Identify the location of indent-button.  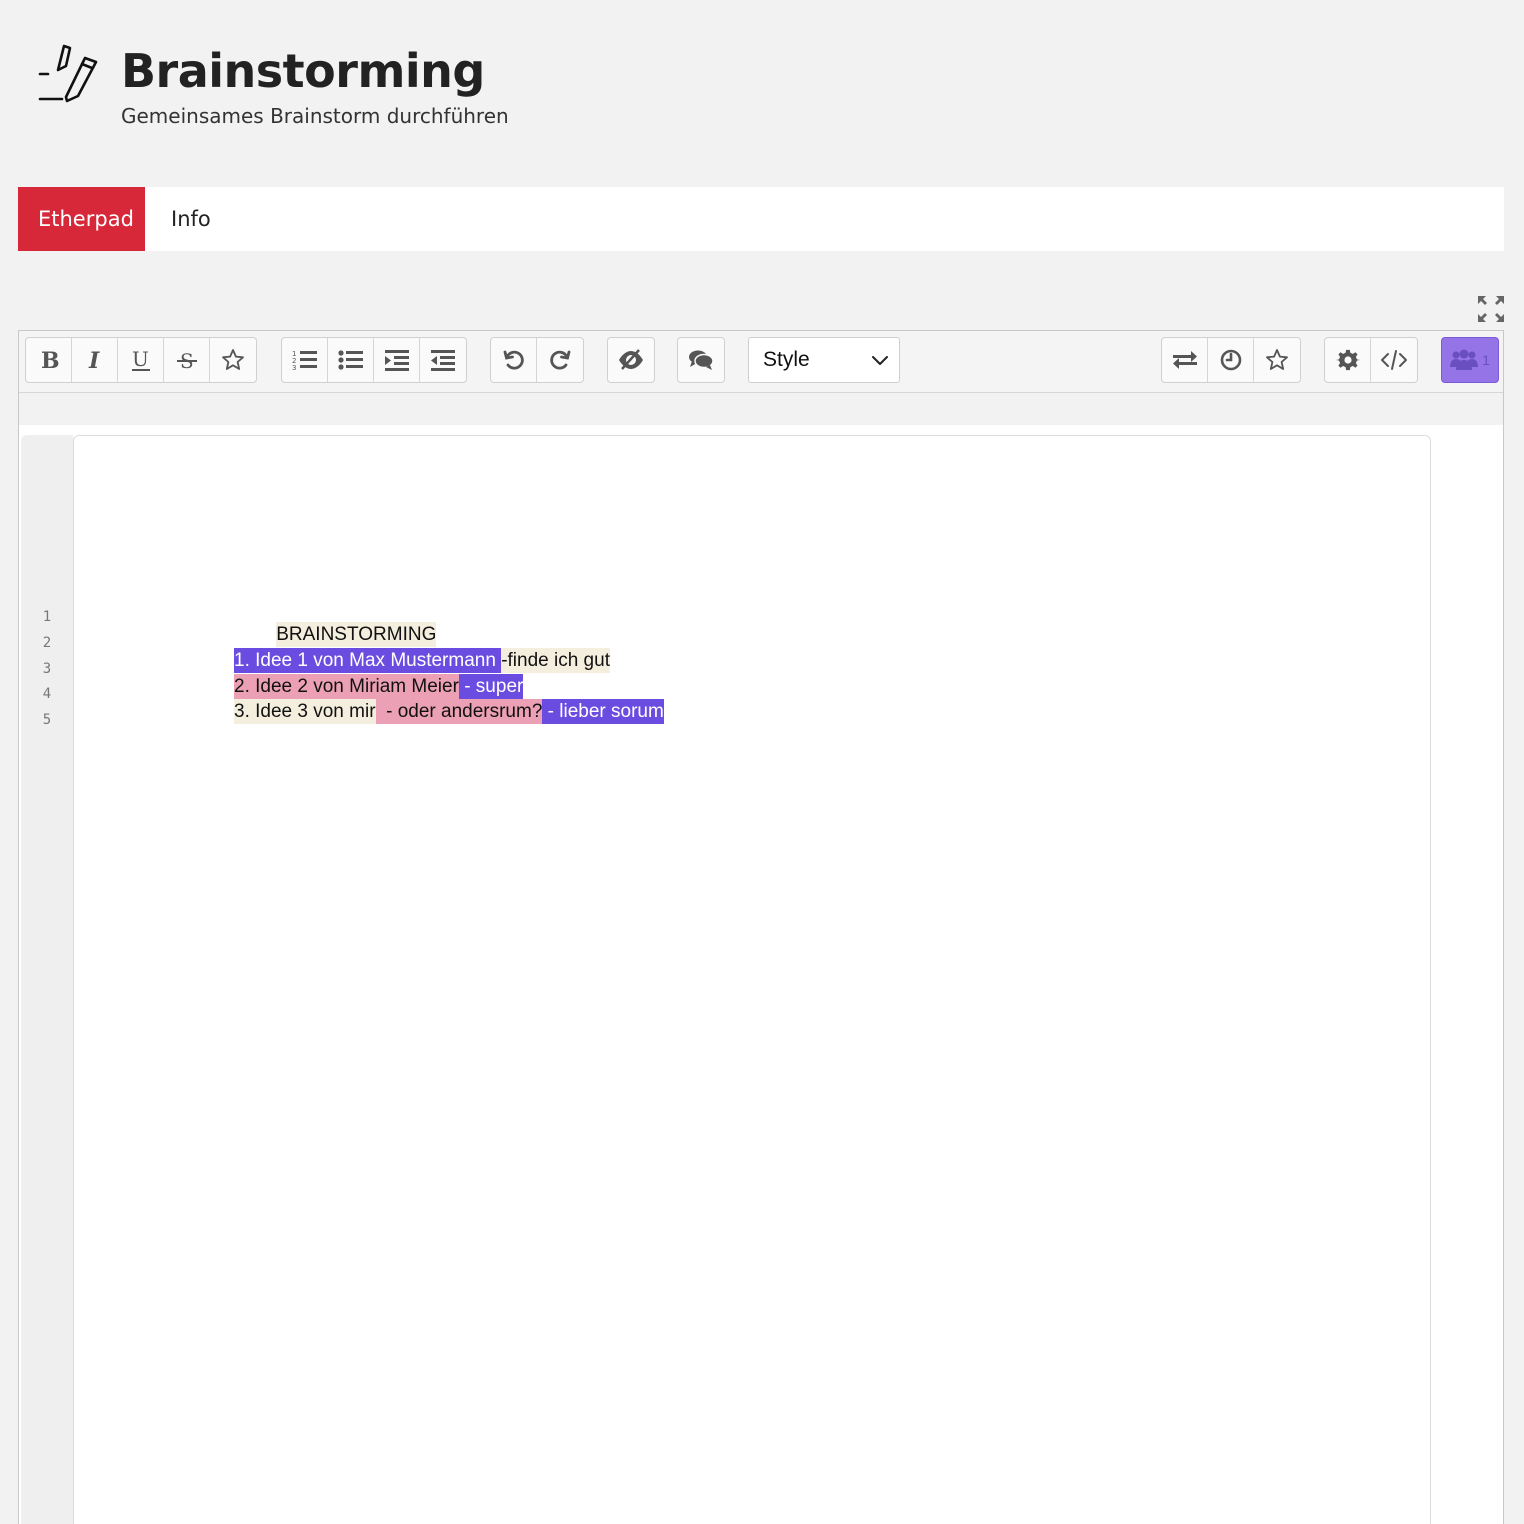
(397, 360).